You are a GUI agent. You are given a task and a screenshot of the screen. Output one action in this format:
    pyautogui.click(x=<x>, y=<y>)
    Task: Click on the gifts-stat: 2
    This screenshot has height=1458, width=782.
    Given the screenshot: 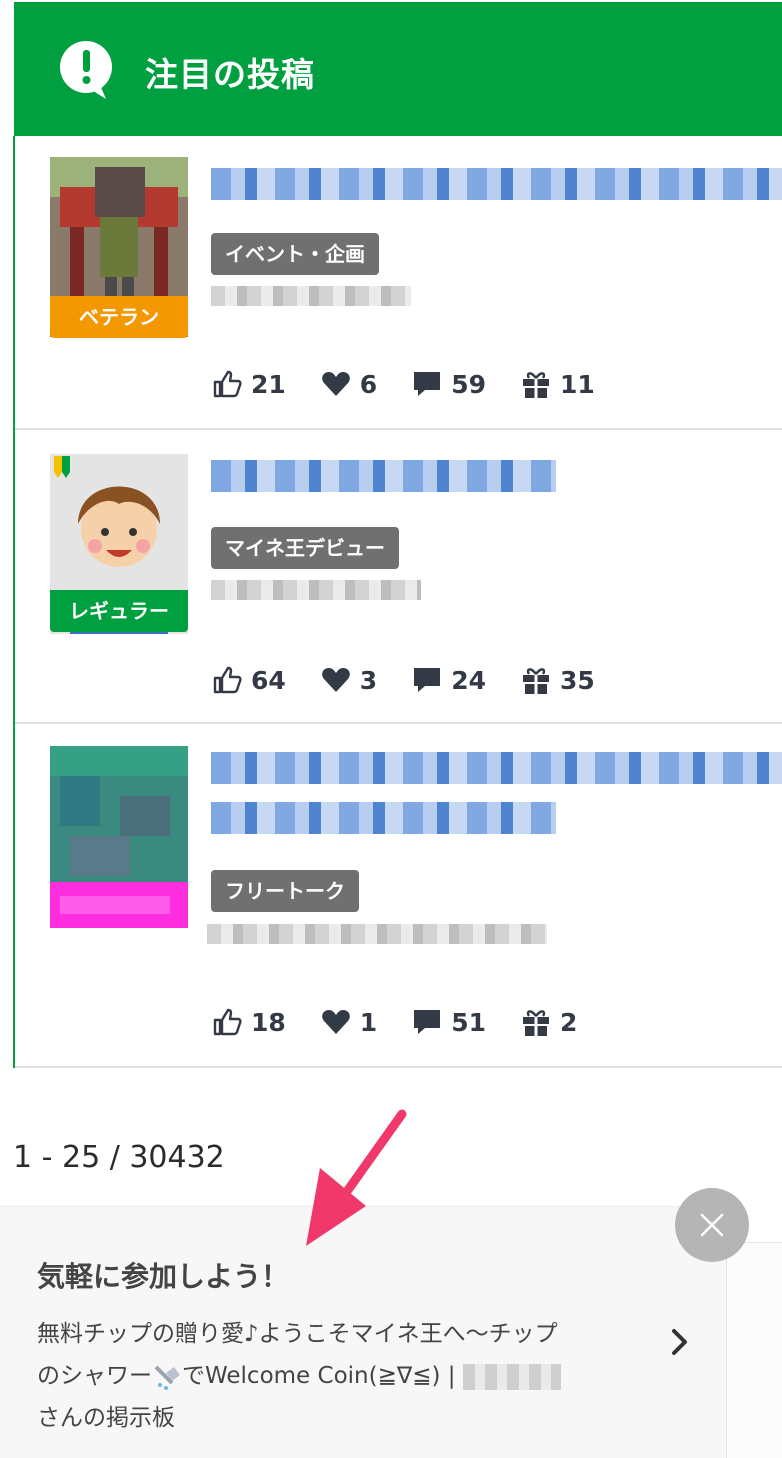 What is the action you would take?
    pyautogui.click(x=548, y=1022)
    